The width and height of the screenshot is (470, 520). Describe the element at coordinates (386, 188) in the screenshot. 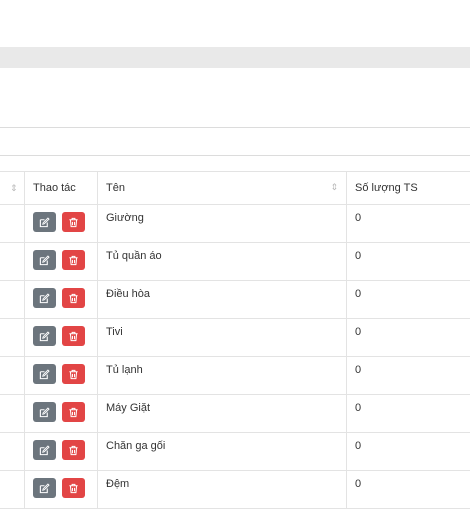

I see `quantity-column-label: Số lượng TS` at that location.